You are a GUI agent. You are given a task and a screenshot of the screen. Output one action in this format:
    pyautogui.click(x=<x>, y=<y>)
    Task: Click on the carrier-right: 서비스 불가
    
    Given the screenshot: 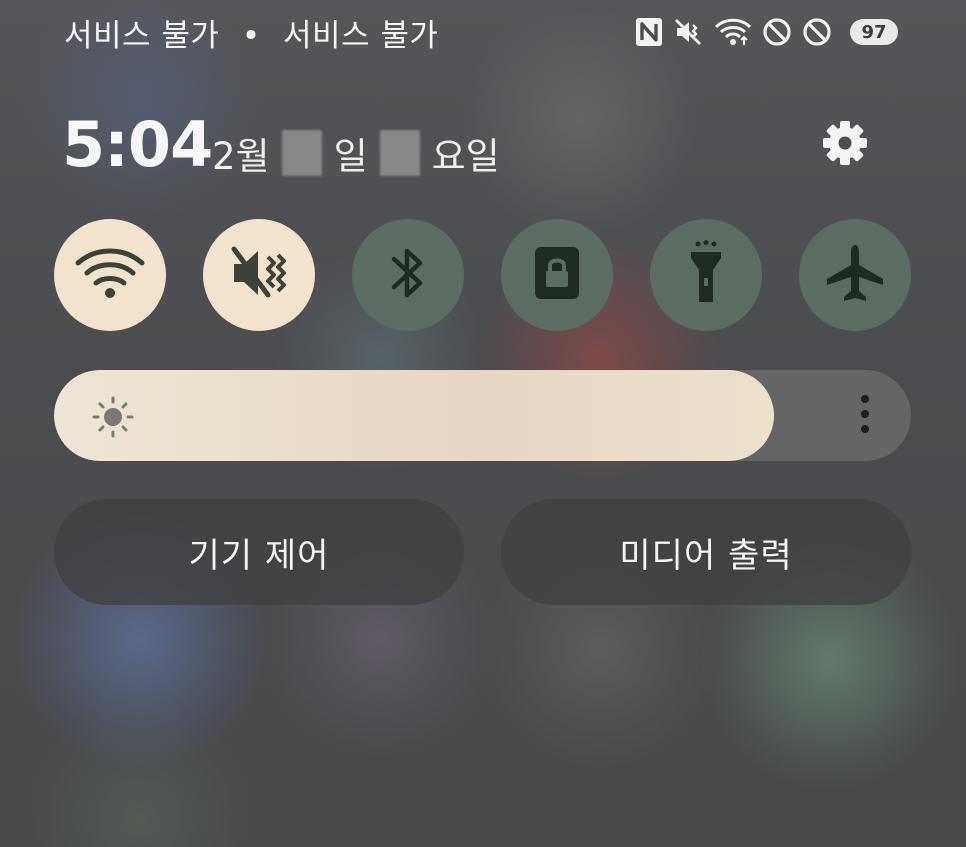 What is the action you would take?
    pyautogui.click(x=360, y=36)
    